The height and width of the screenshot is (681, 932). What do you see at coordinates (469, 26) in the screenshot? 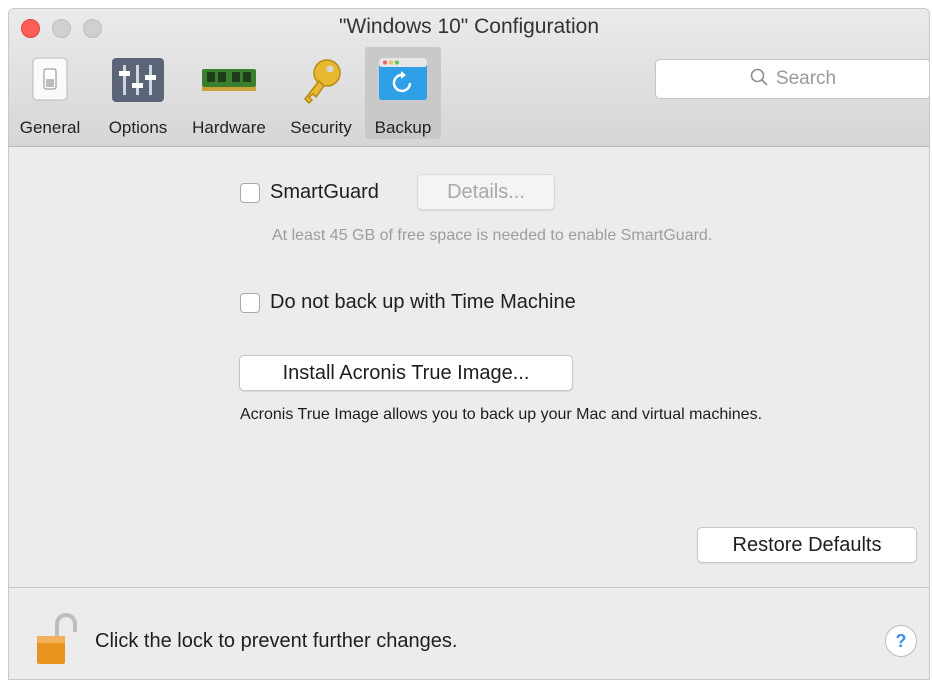
I see `window-title: "Windows 10" Configuration` at bounding box center [469, 26].